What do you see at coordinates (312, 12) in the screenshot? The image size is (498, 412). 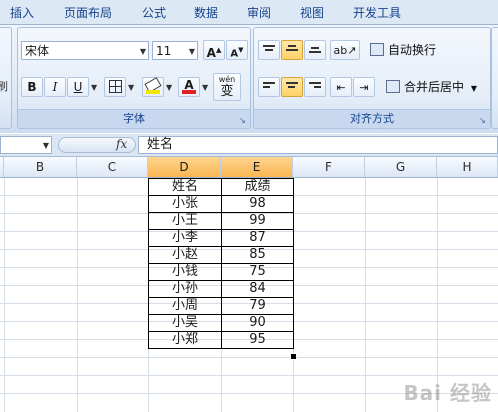 I see `menu-view: 视图` at bounding box center [312, 12].